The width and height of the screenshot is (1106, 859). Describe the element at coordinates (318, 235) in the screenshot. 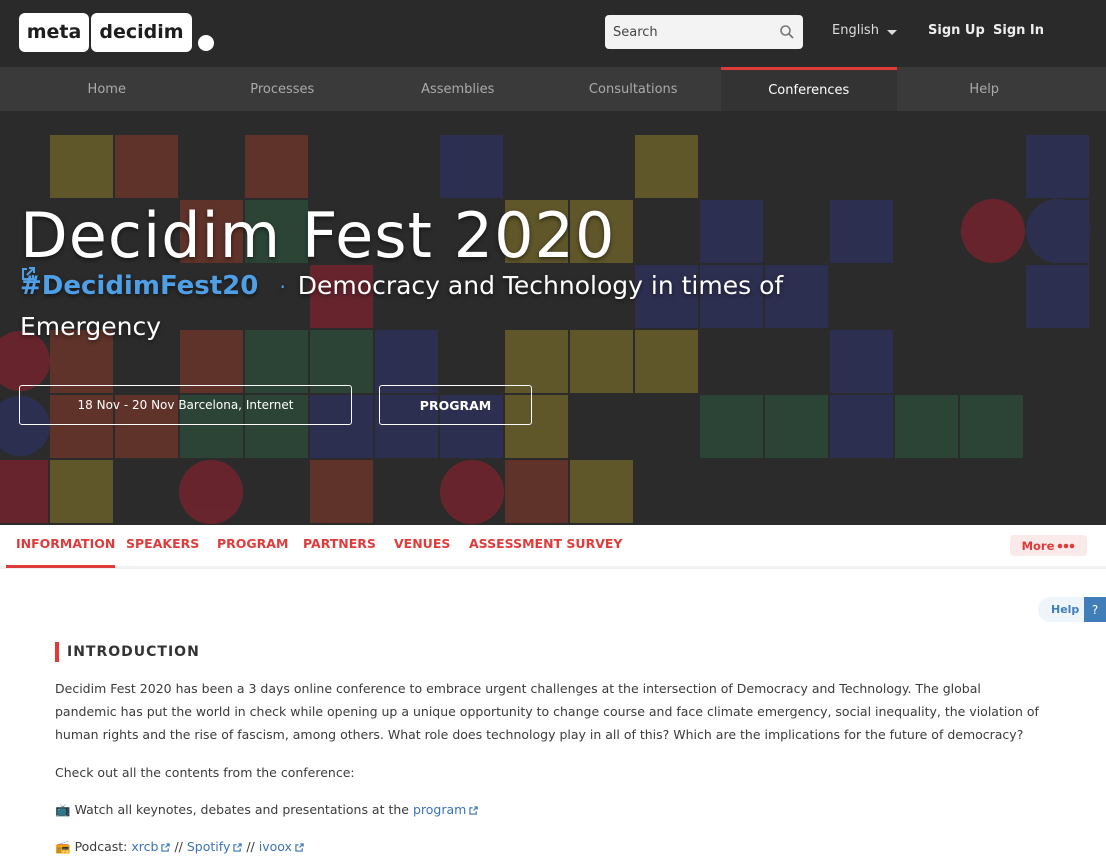

I see `hero-title: Decidim Fest 2020` at that location.